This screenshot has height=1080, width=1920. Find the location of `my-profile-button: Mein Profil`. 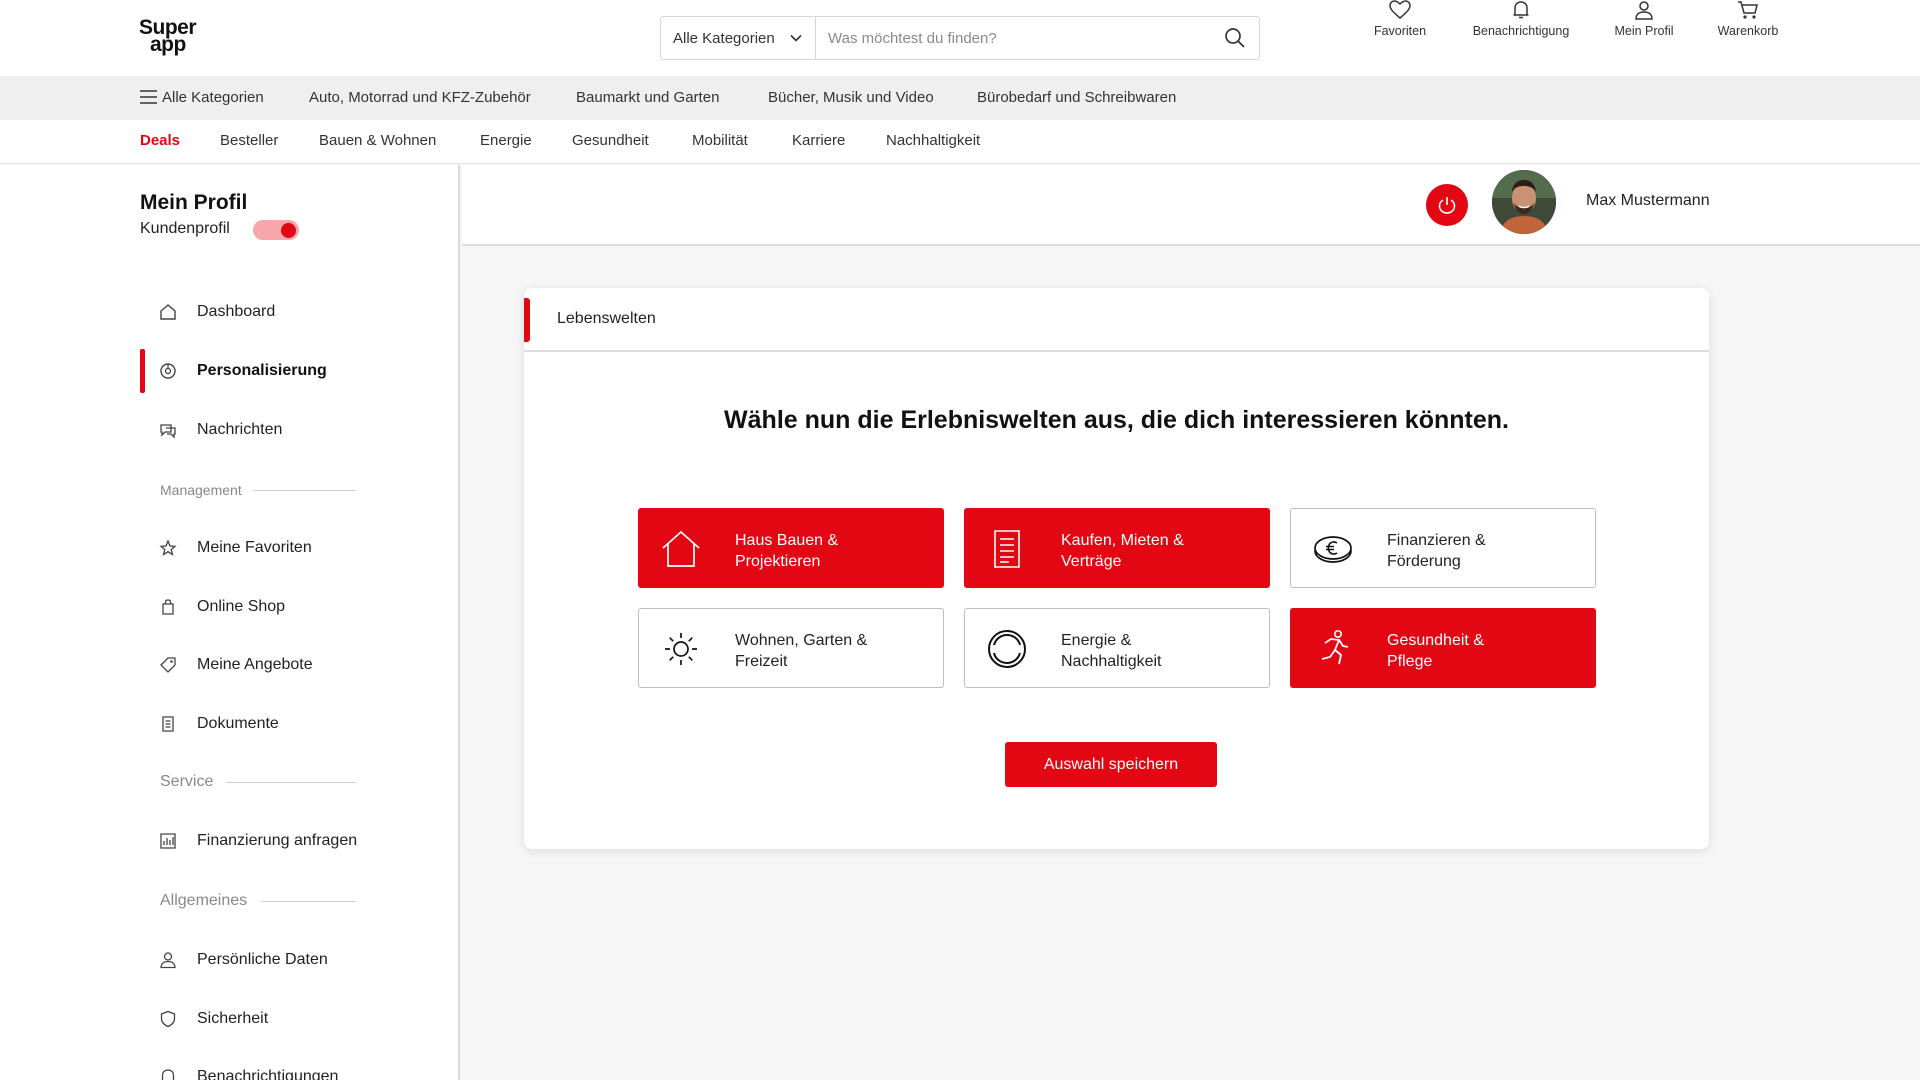

my-profile-button: Mein Profil is located at coordinates (1644, 19).